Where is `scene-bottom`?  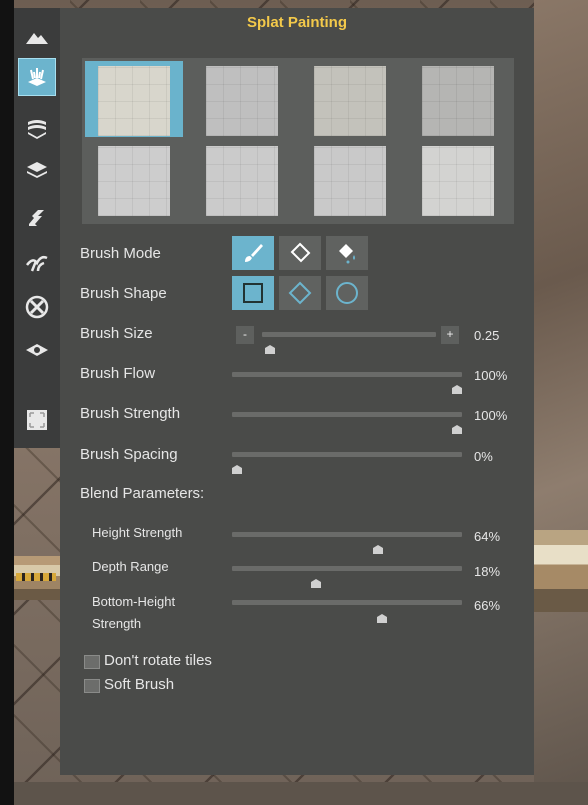 scene-bottom is located at coordinates (301, 793).